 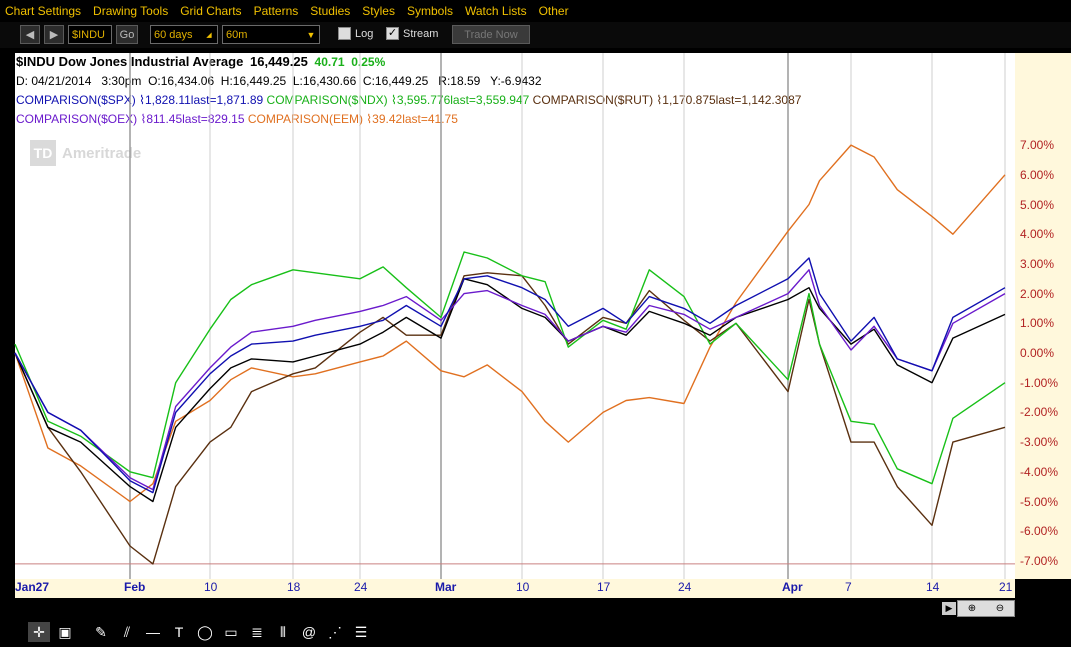 I want to click on menu-item-symbols: Symbols, so click(x=430, y=11).